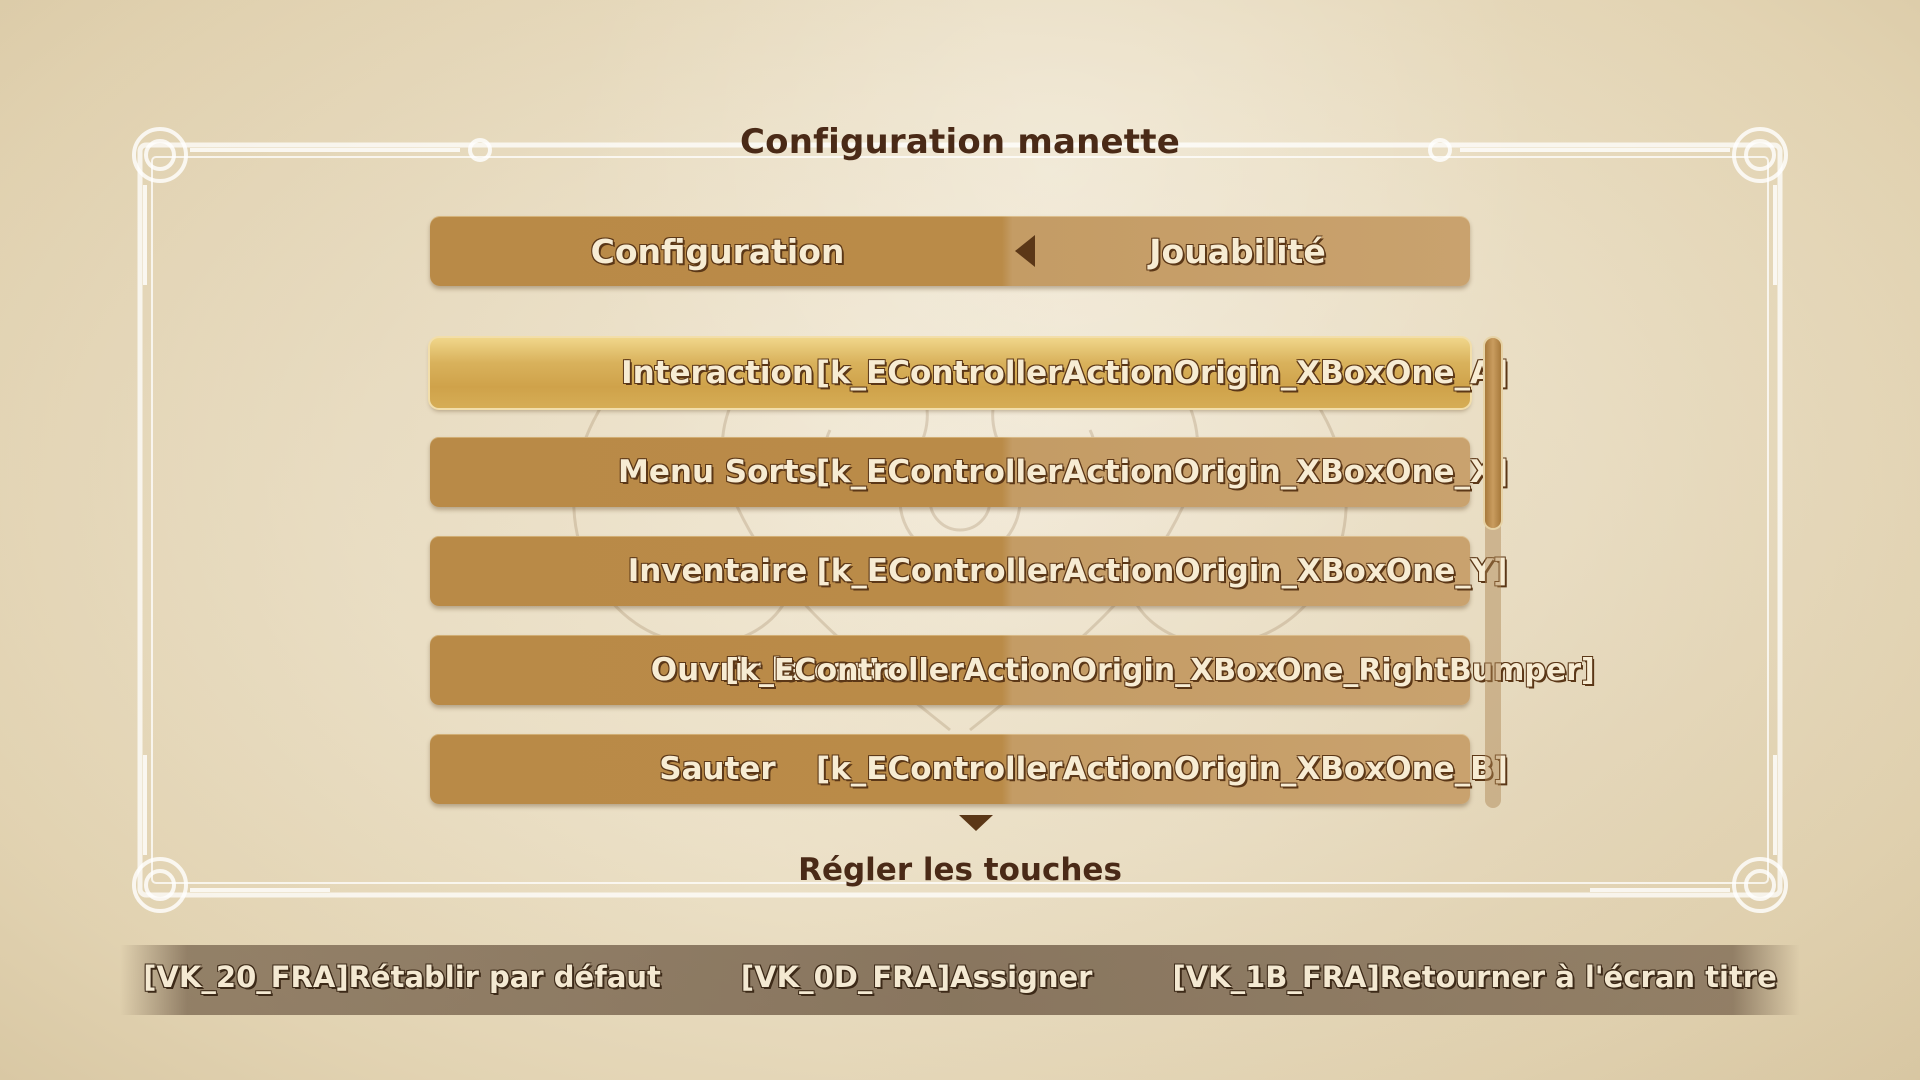 The image size is (1920, 1080). Describe the element at coordinates (1474, 980) in the screenshot. I see `back-to-title-button: [VK_1B_FRA]Retourner à l'écran titre` at that location.